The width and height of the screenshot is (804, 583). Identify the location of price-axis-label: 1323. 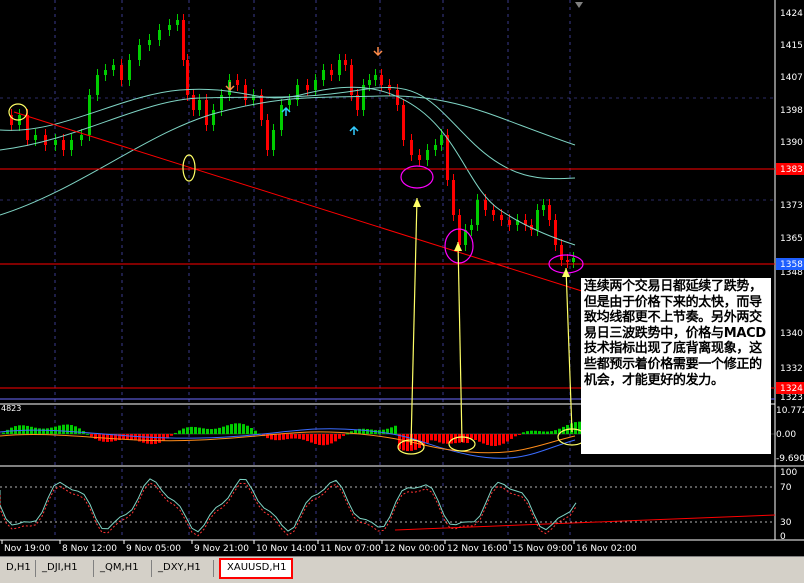
(791, 398).